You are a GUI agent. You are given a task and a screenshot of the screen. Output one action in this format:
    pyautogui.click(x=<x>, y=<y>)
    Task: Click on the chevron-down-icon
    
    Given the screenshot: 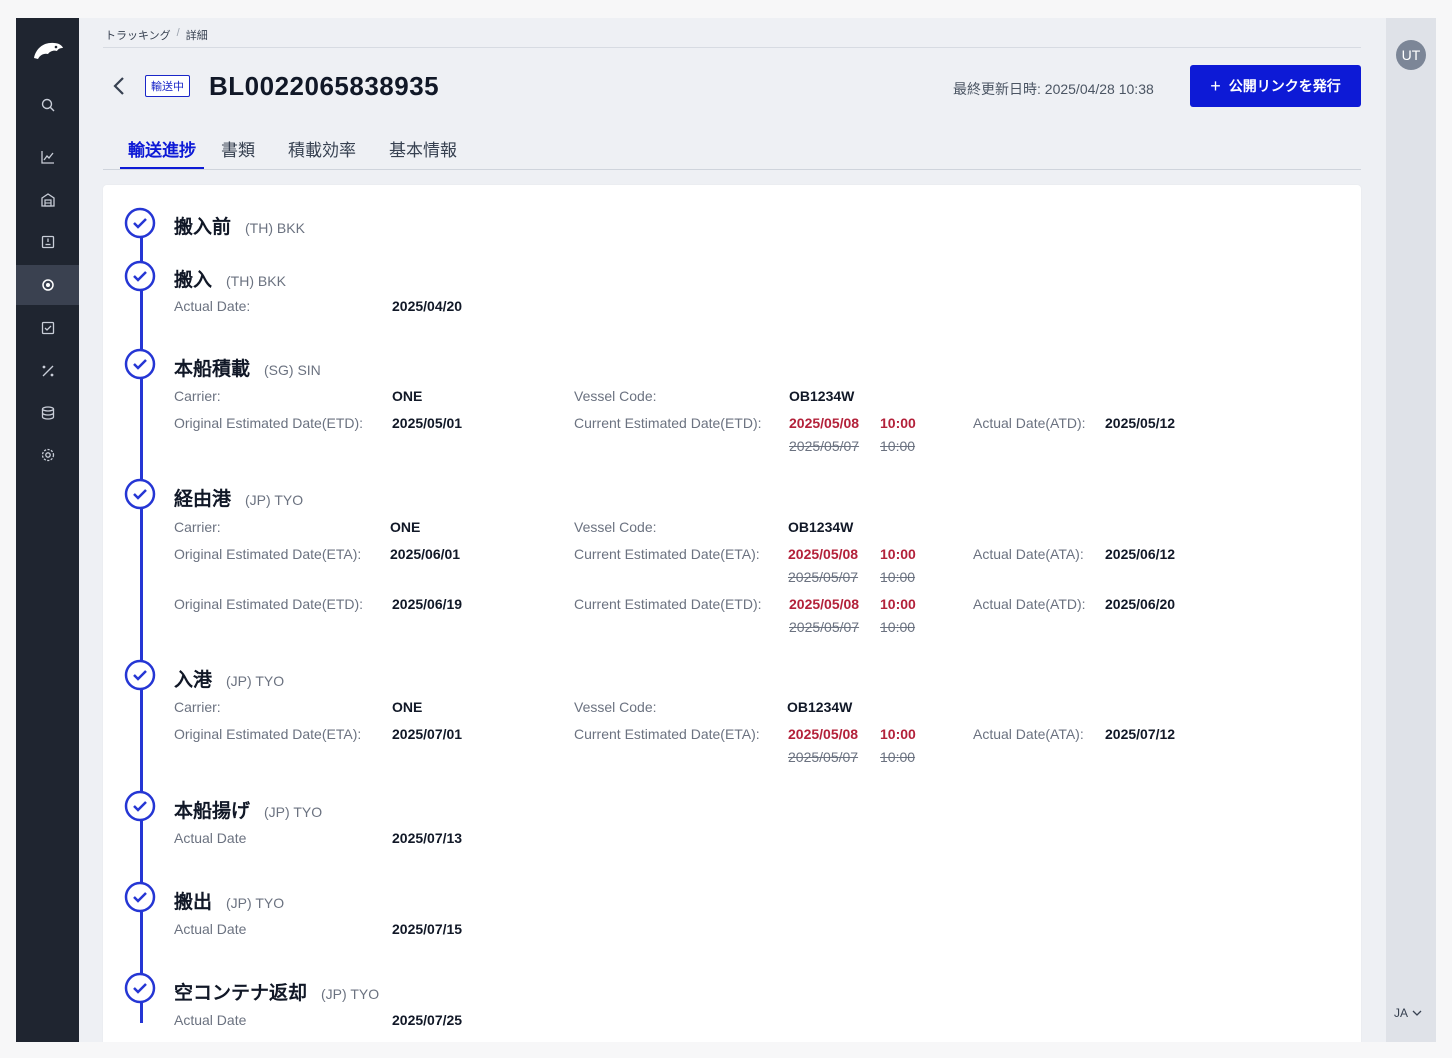 What is the action you would take?
    pyautogui.click(x=1417, y=1013)
    